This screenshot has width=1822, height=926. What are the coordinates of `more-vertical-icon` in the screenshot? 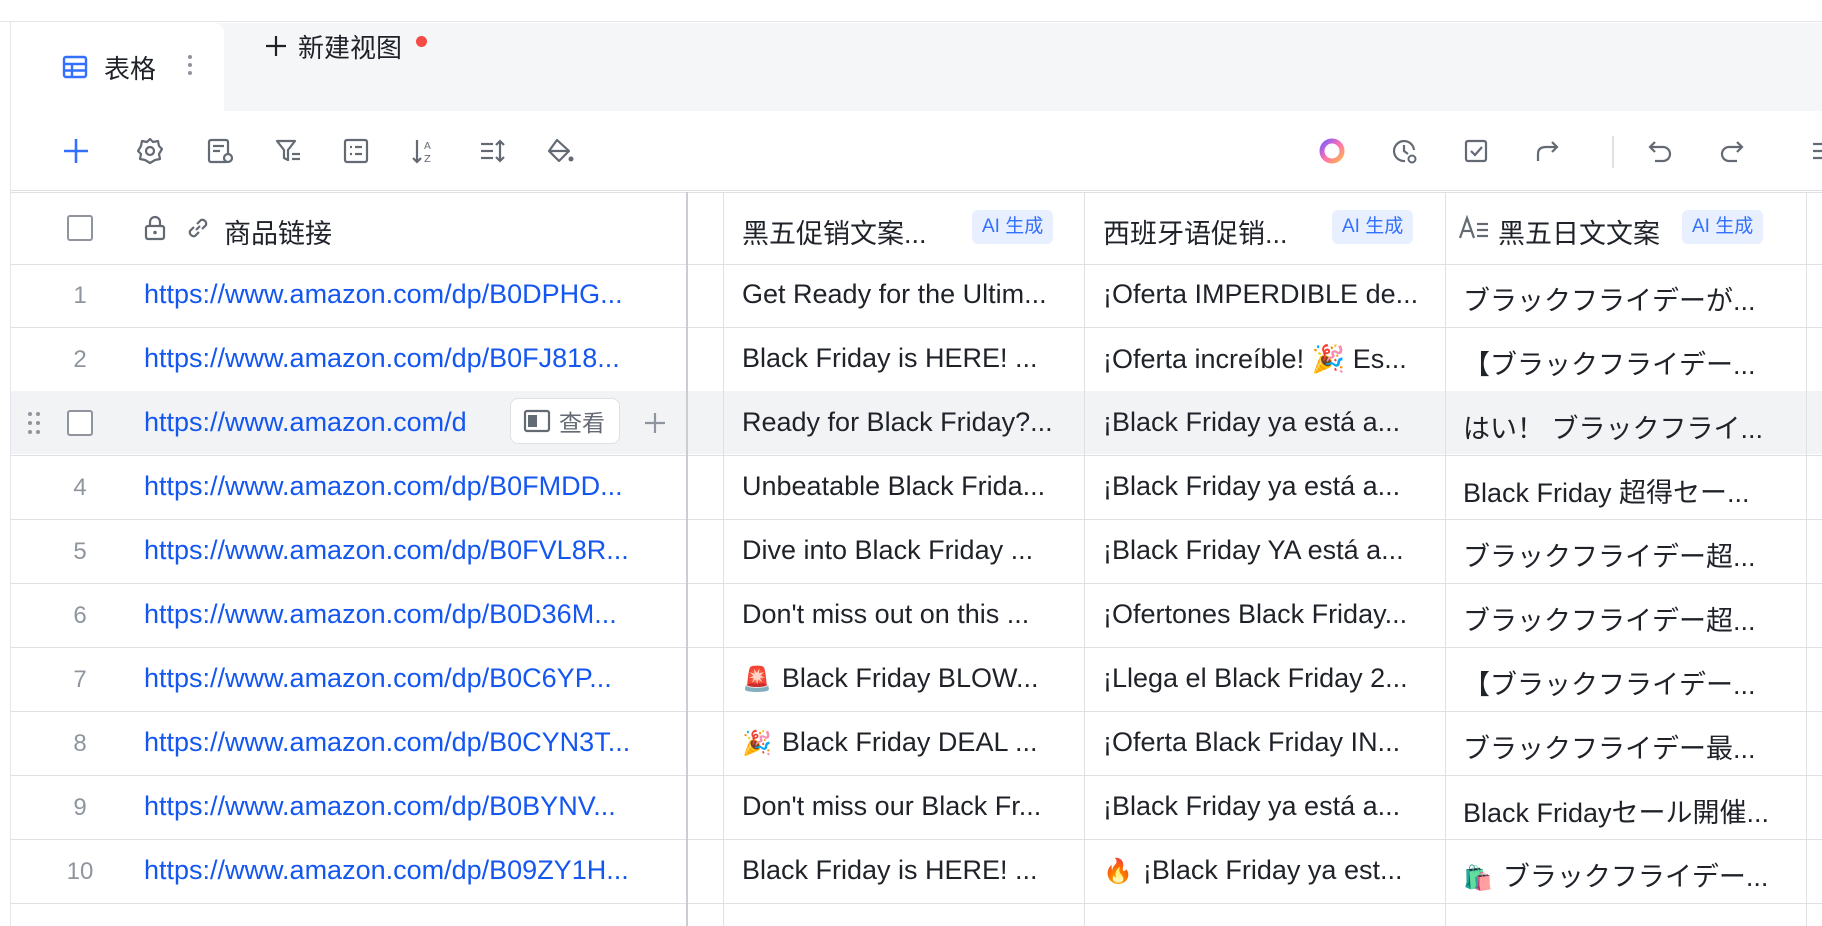 It's located at (190, 65).